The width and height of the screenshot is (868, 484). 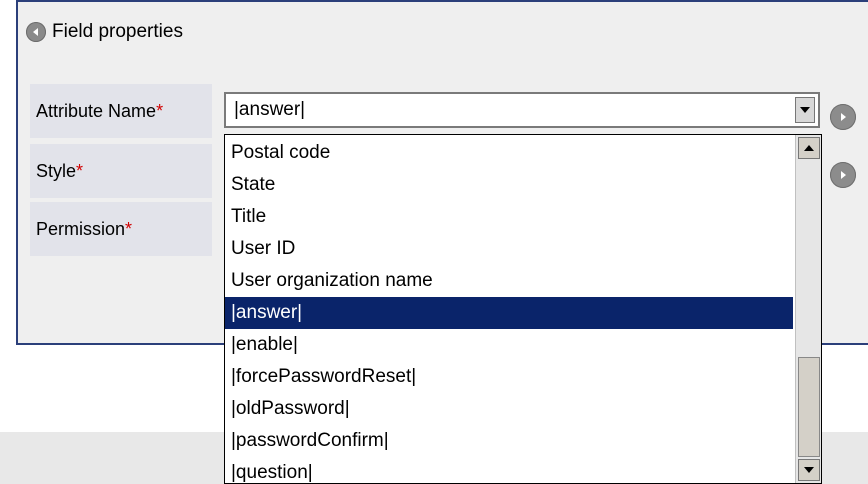 I want to click on dropdown-toggle-button, so click(x=805, y=110).